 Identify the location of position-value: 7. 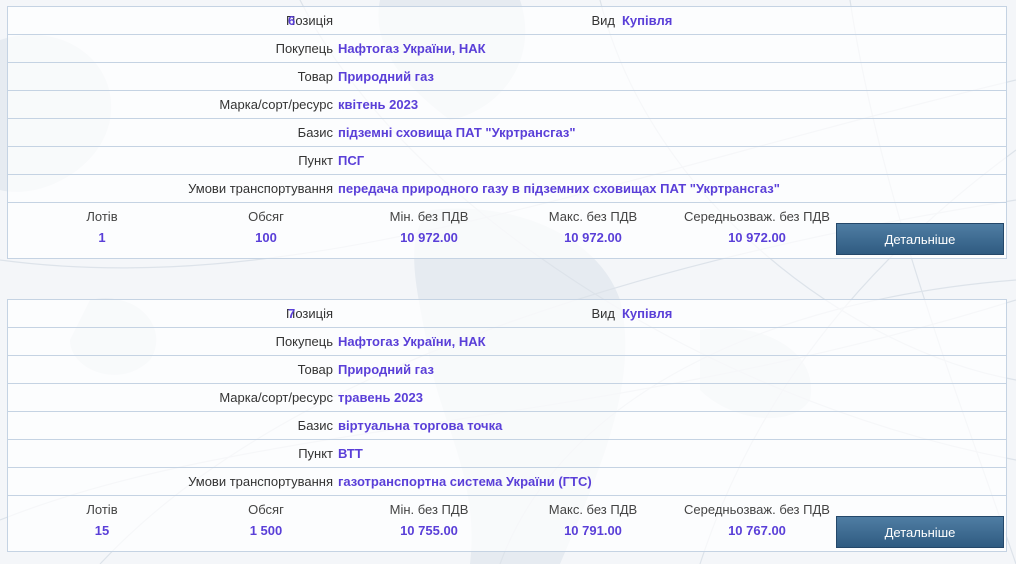
(292, 313).